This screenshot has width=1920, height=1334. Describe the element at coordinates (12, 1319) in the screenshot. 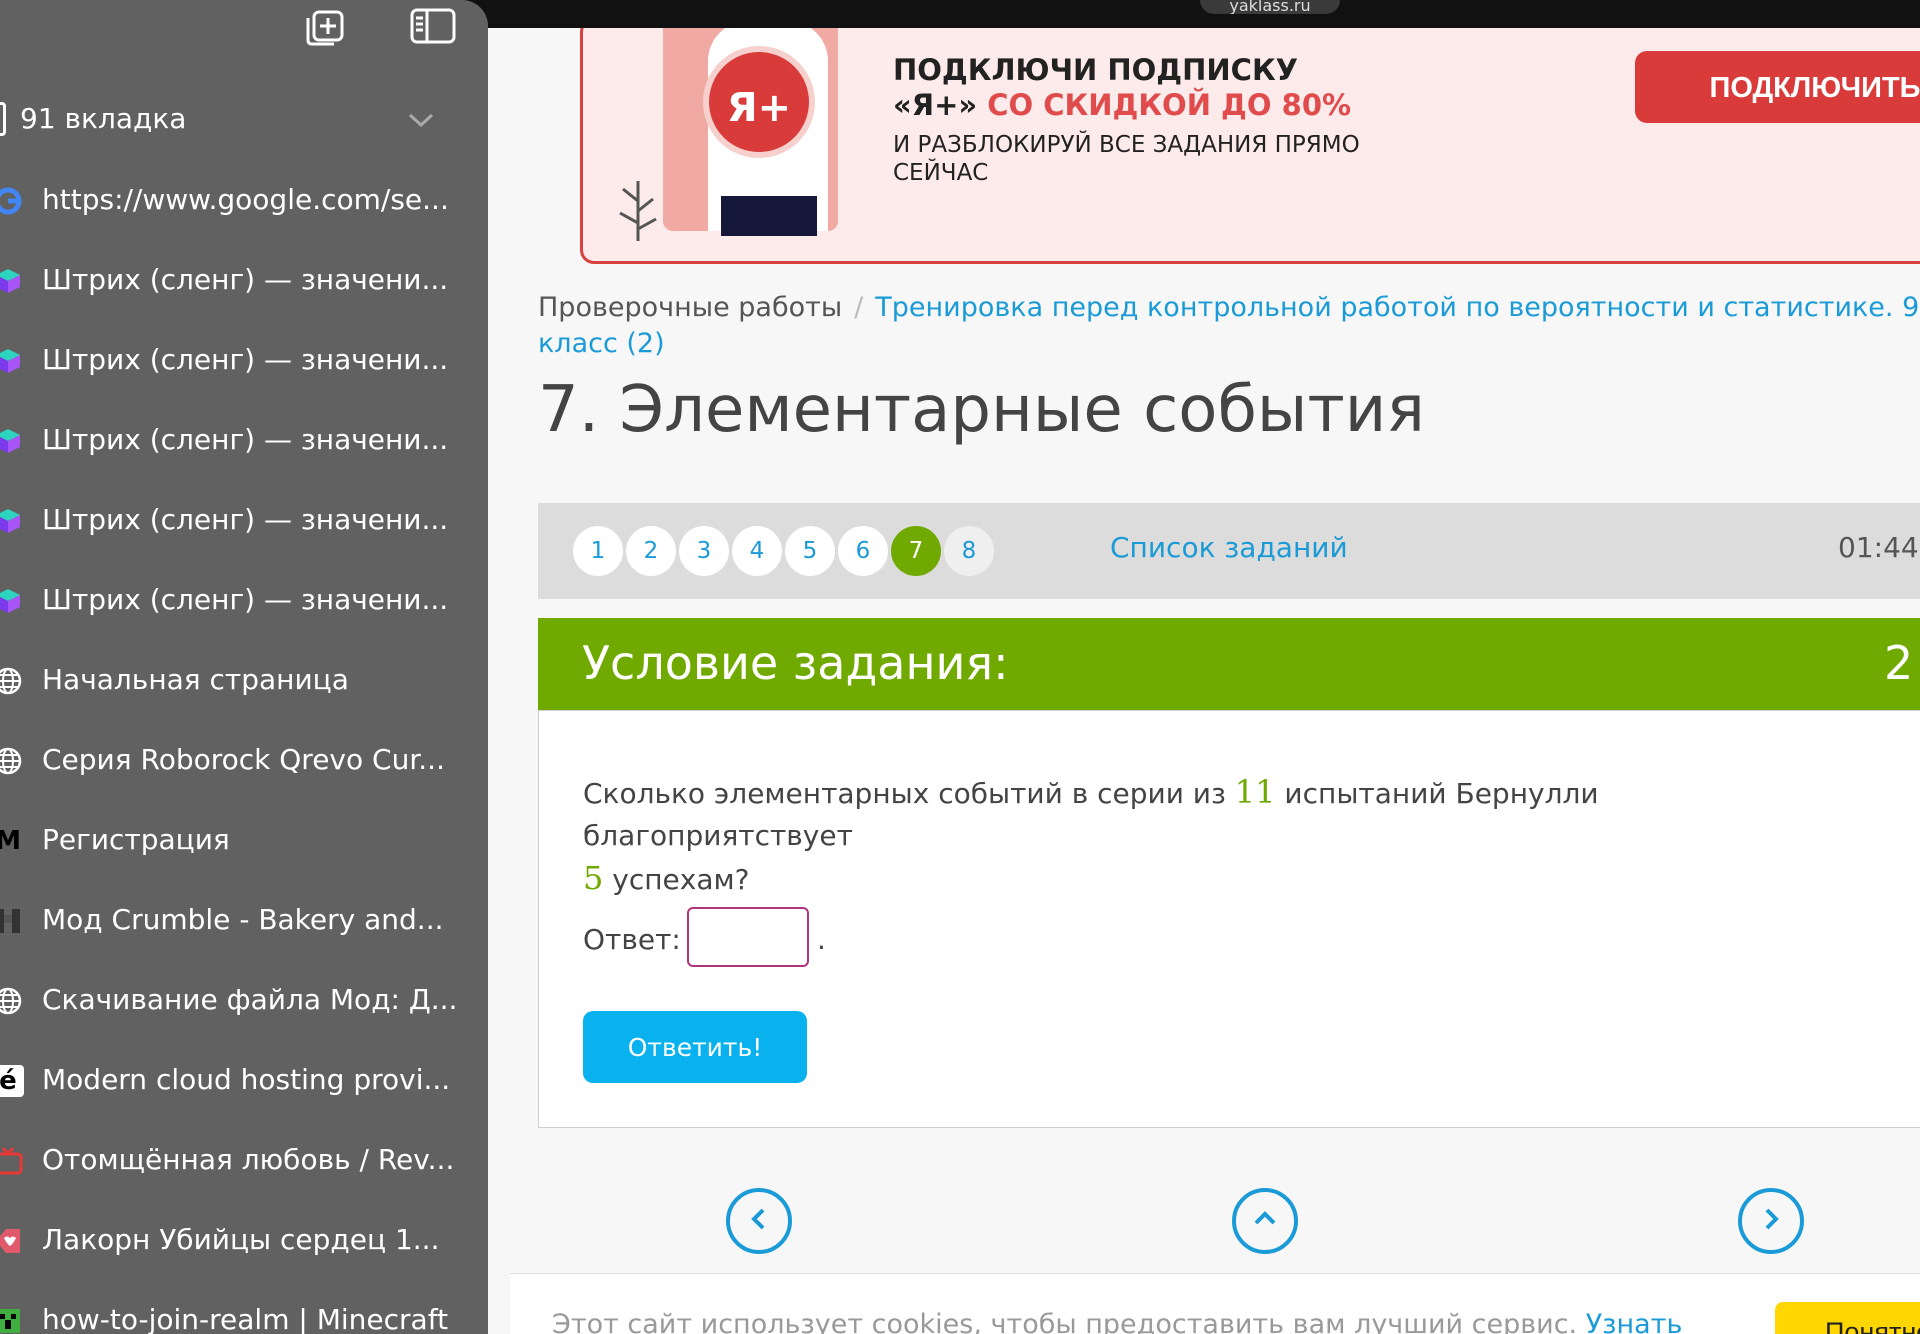

I see `creeper-icon` at that location.